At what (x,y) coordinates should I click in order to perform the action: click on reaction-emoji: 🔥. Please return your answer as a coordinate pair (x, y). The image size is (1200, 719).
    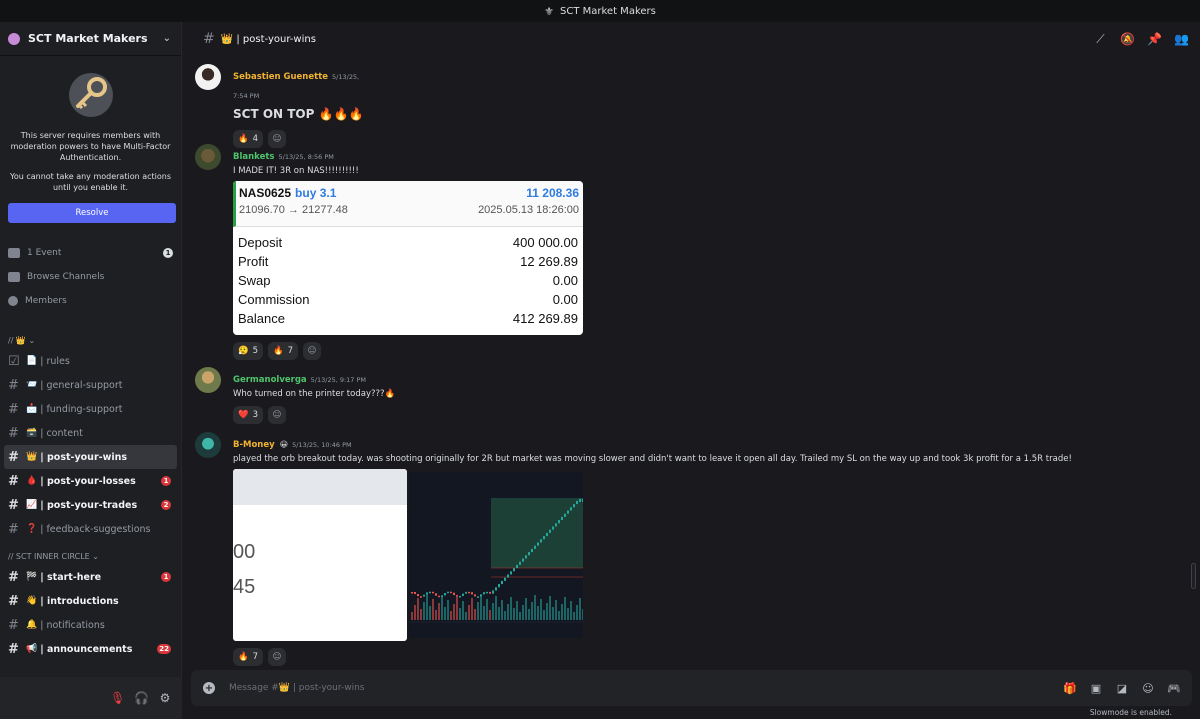
    Looking at the image, I should click on (243, 657).